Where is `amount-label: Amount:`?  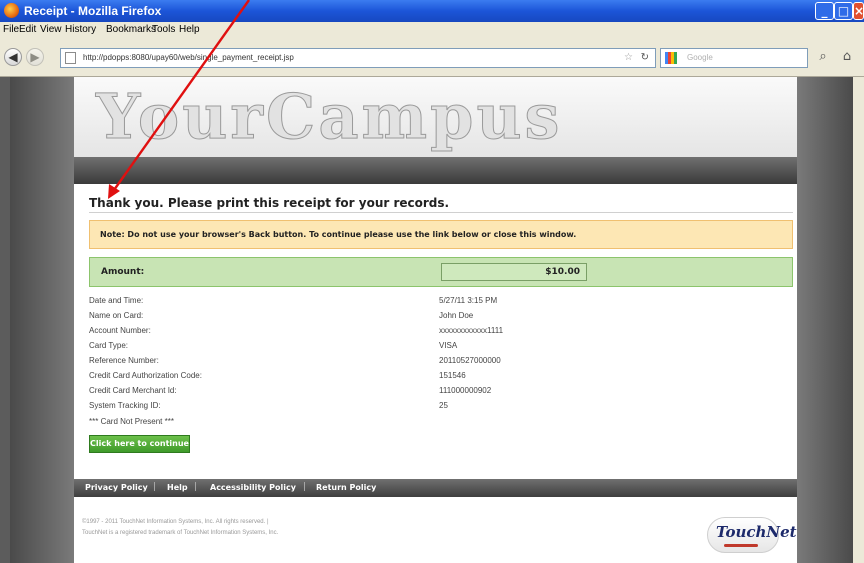 amount-label: Amount: is located at coordinates (123, 272).